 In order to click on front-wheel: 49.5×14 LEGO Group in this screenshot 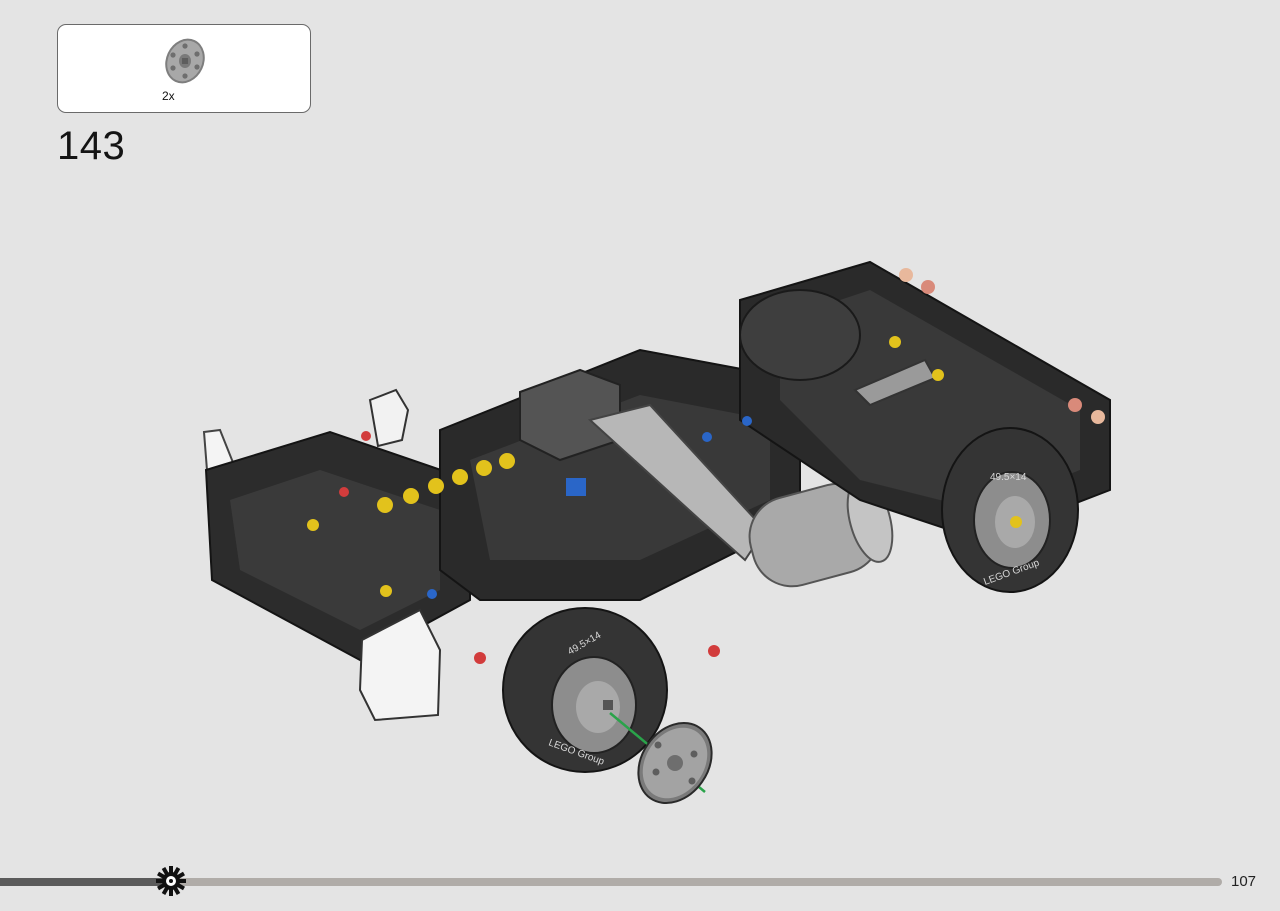, I will do `click(585, 690)`.